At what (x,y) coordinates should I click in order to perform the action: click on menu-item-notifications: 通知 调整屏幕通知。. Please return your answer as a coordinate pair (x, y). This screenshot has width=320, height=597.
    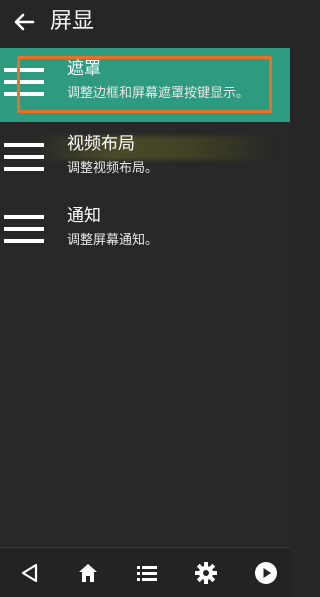
    Looking at the image, I should click on (145, 232).